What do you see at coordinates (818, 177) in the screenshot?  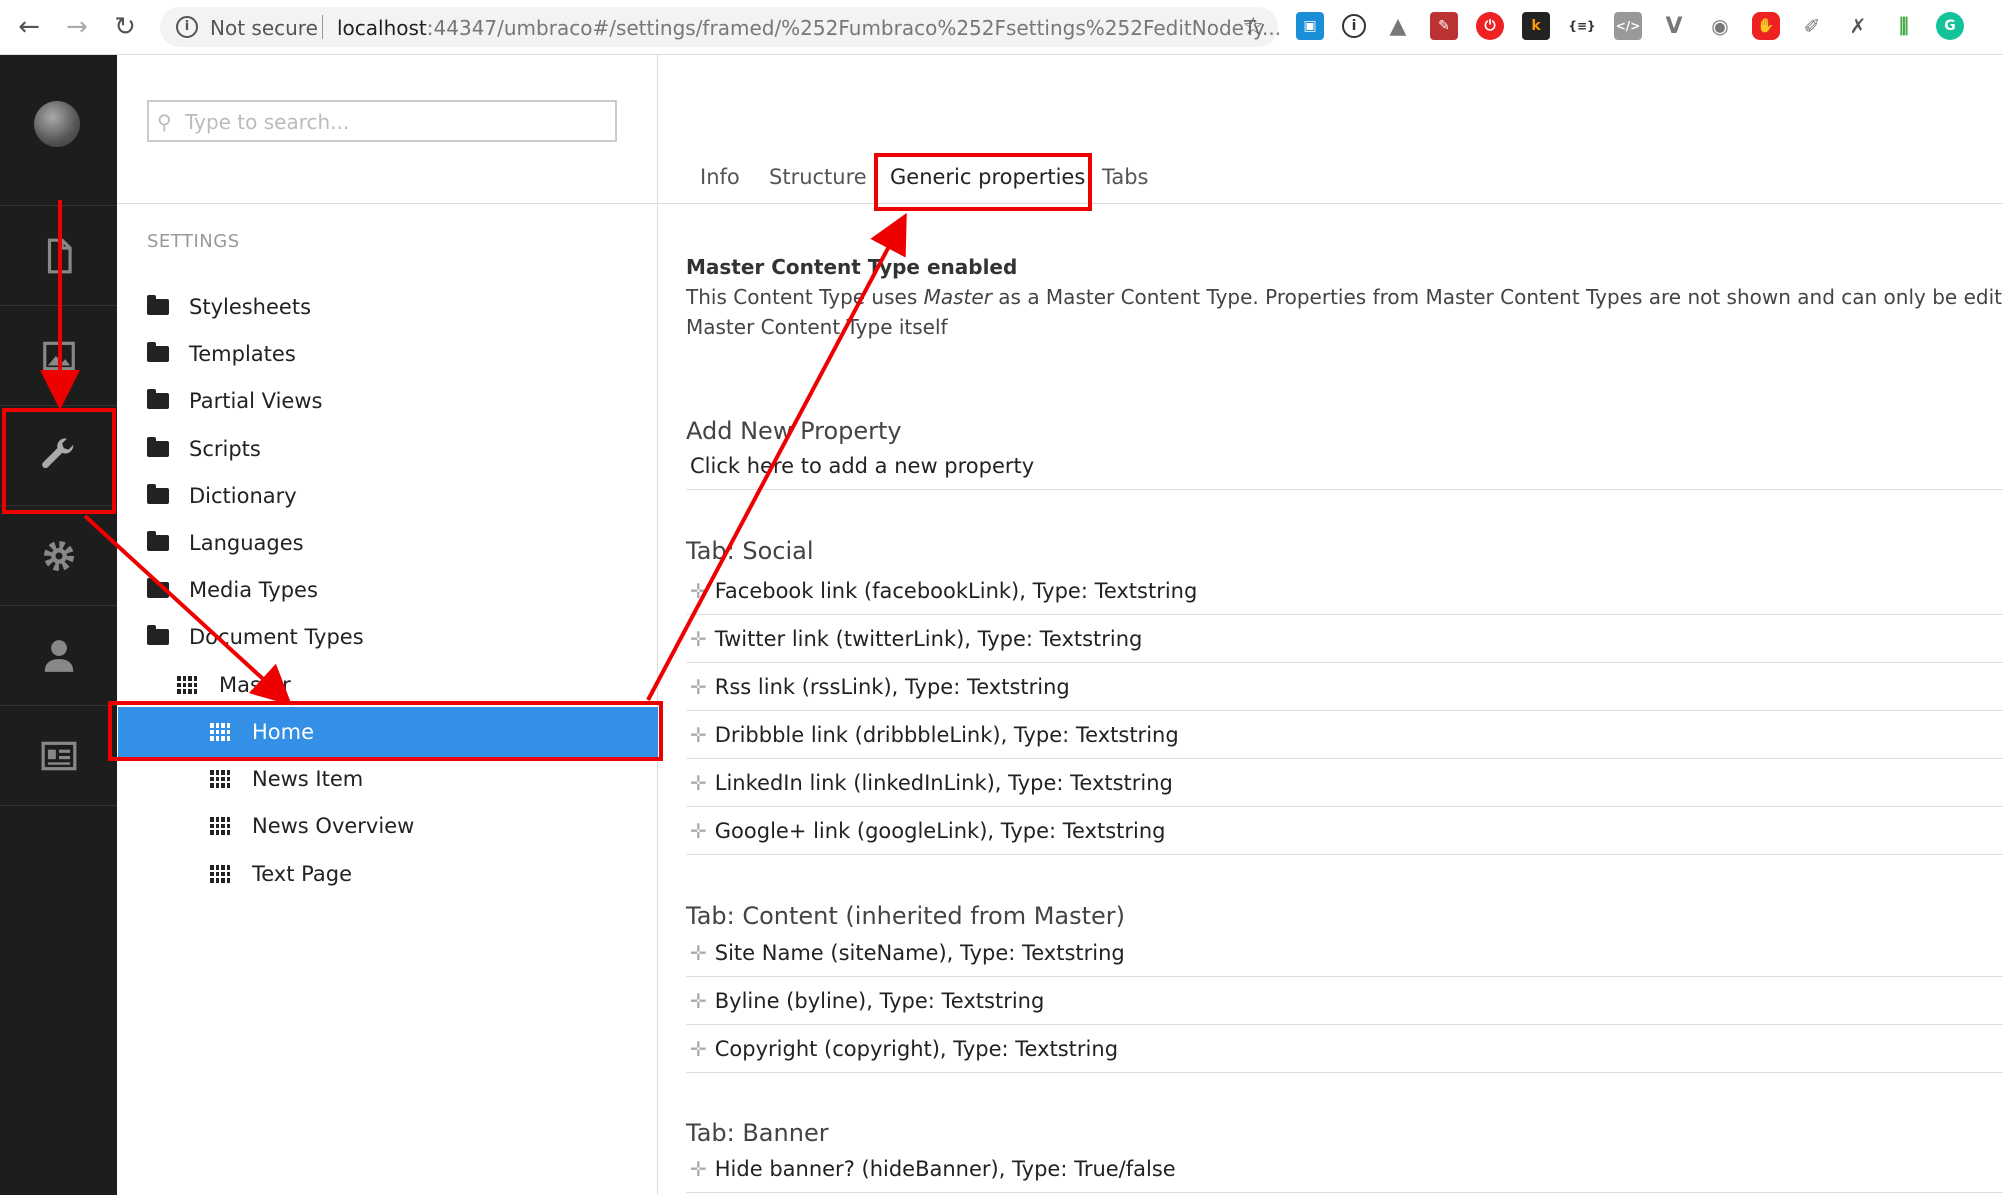 I see `tab-structure: Structure` at bounding box center [818, 177].